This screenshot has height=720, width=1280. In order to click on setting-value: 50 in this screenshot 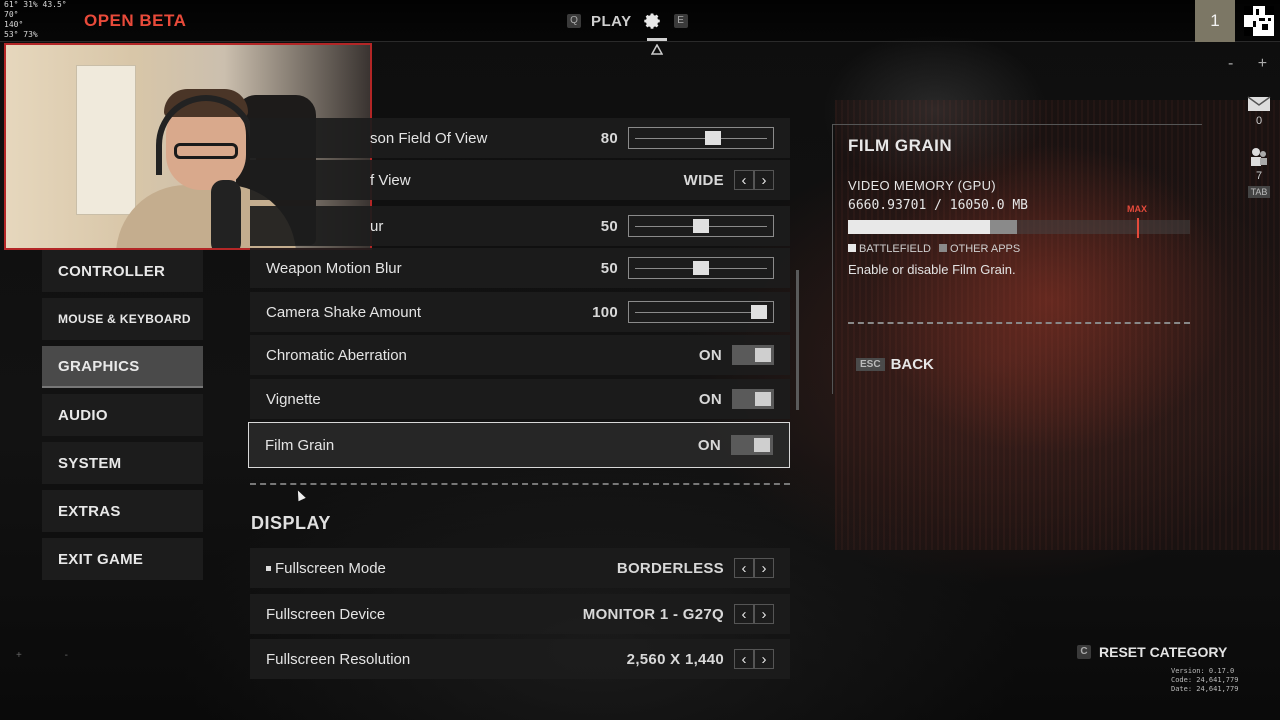, I will do `click(609, 226)`.